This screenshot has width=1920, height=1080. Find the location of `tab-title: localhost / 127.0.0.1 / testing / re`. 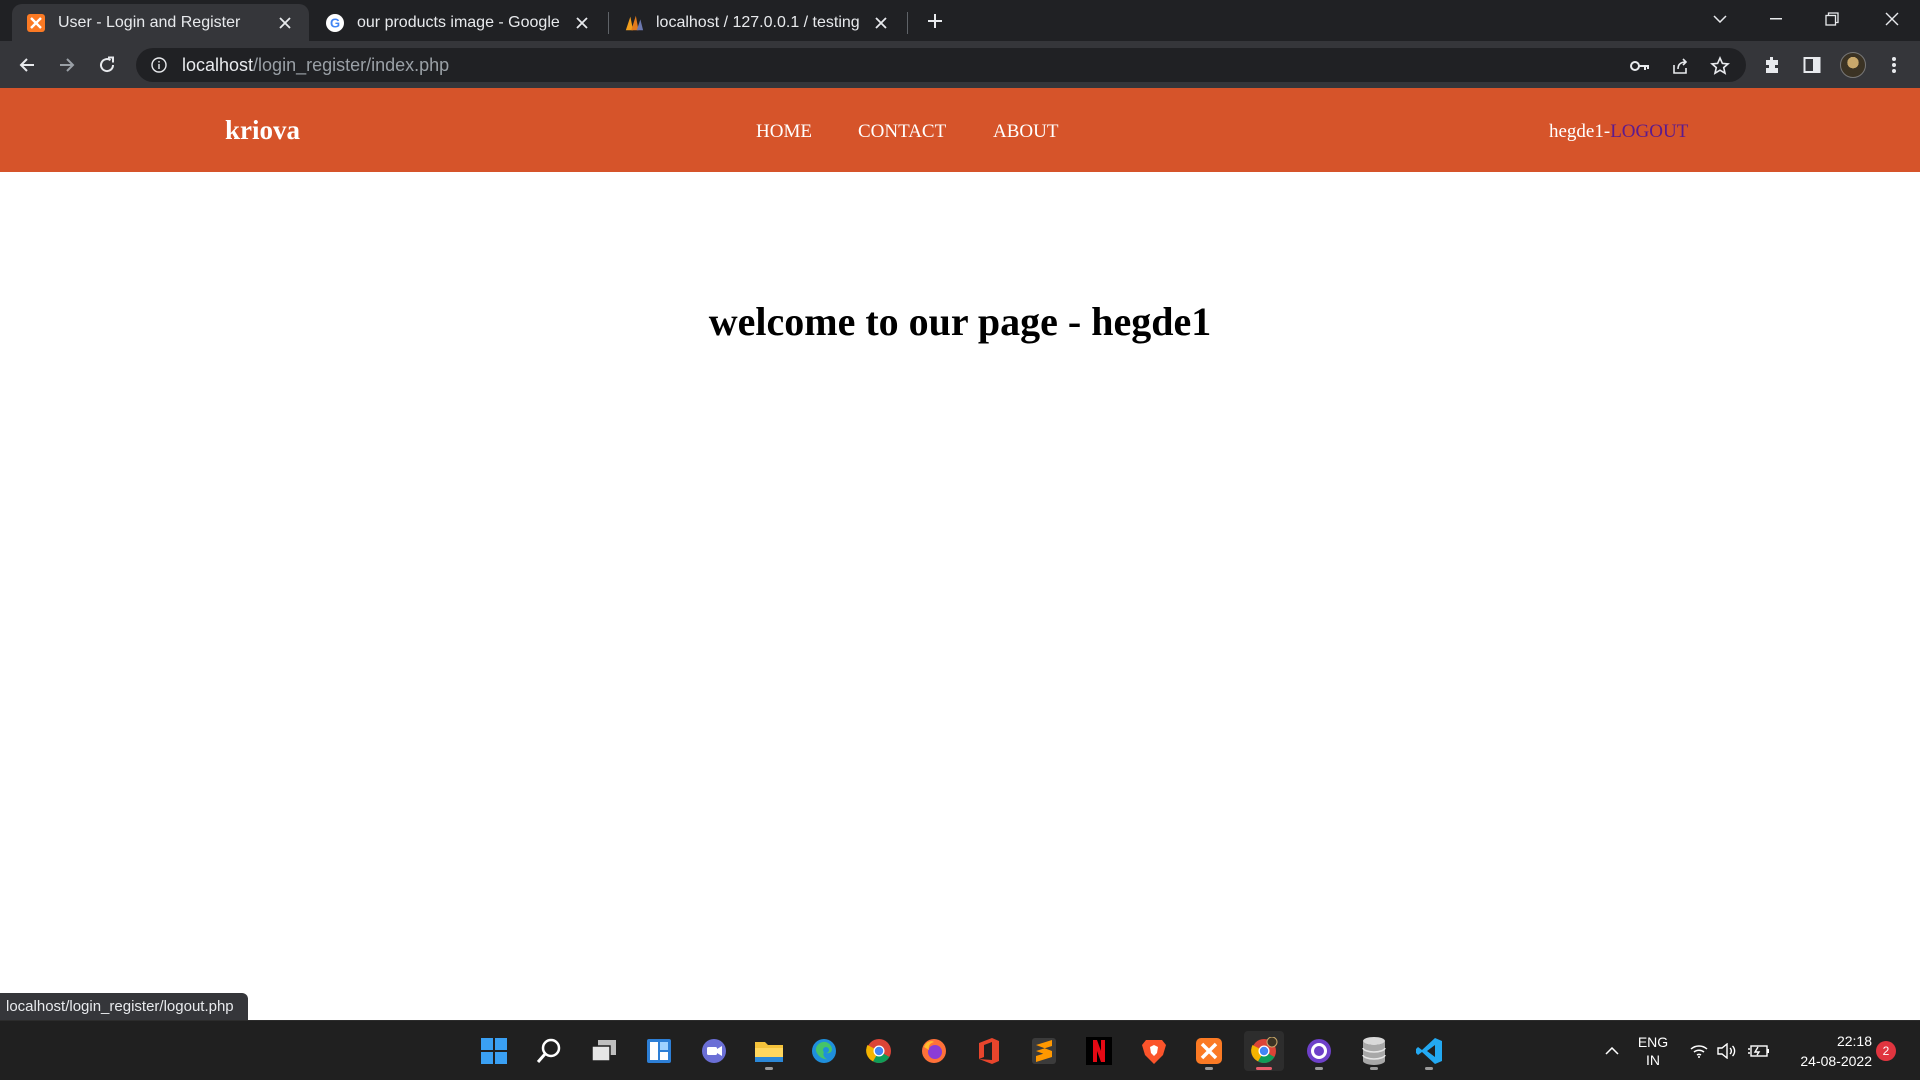

tab-title: localhost / 127.0.0.1 / testing / re is located at coordinates (759, 22).